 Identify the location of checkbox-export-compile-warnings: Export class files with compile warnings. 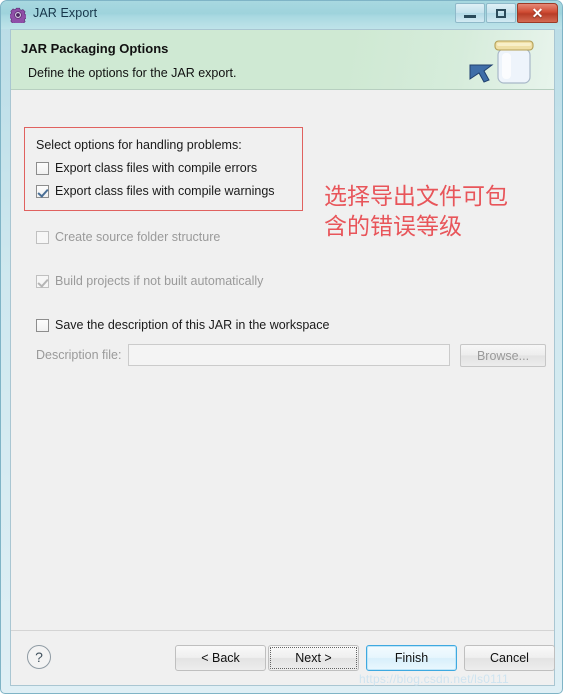
(155, 191).